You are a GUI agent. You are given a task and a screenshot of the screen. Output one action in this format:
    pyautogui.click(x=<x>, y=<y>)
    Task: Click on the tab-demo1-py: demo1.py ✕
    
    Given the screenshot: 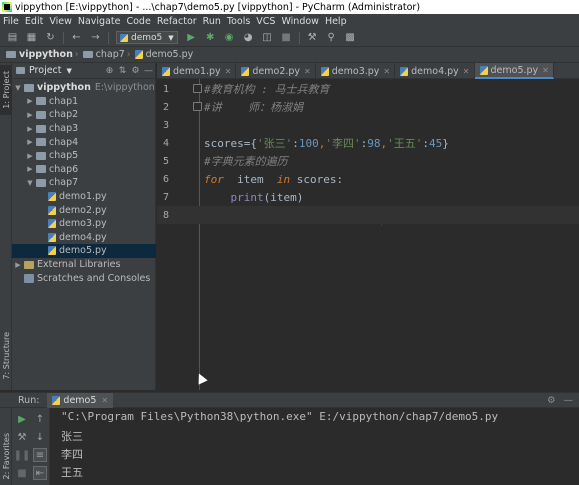 What is the action you would take?
    pyautogui.click(x=197, y=71)
    